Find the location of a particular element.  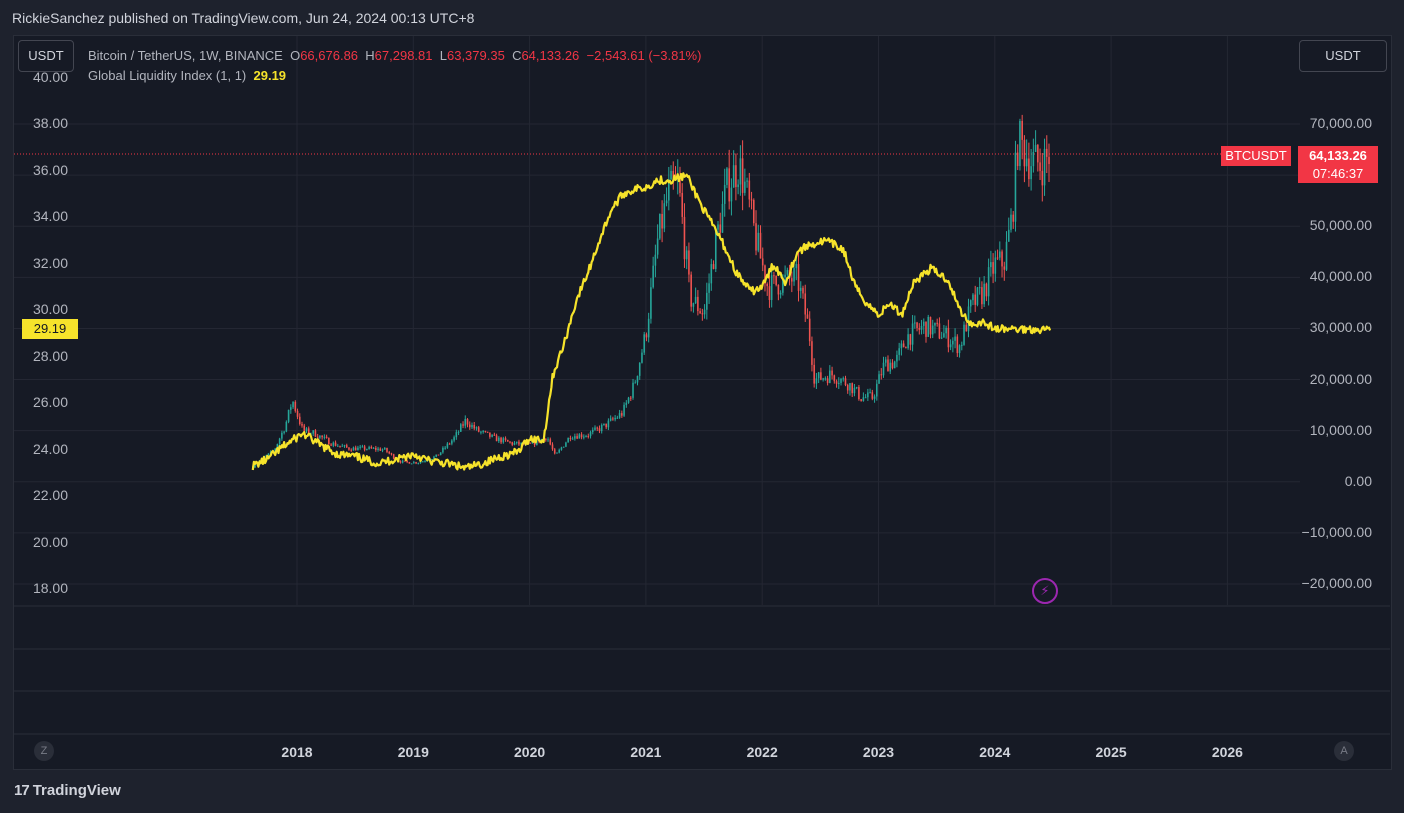

right-axis-tick: 50,000.00 is located at coordinates (1340, 225).